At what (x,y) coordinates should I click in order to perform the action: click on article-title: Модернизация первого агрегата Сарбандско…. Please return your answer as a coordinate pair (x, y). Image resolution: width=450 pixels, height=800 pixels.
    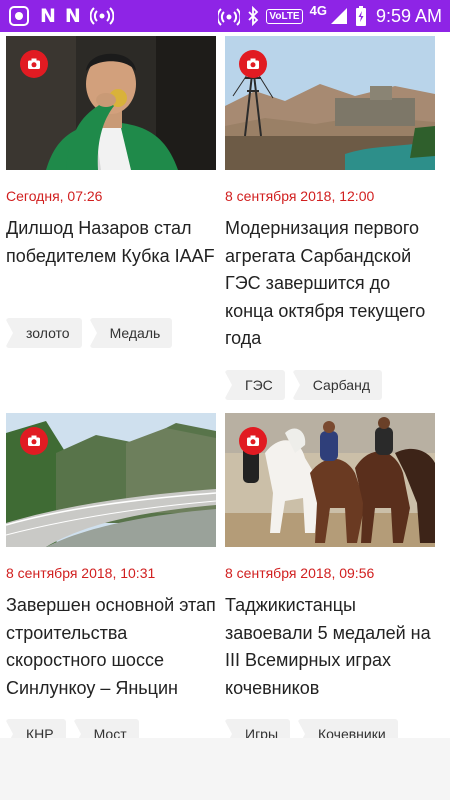
    Looking at the image, I should click on (330, 284).